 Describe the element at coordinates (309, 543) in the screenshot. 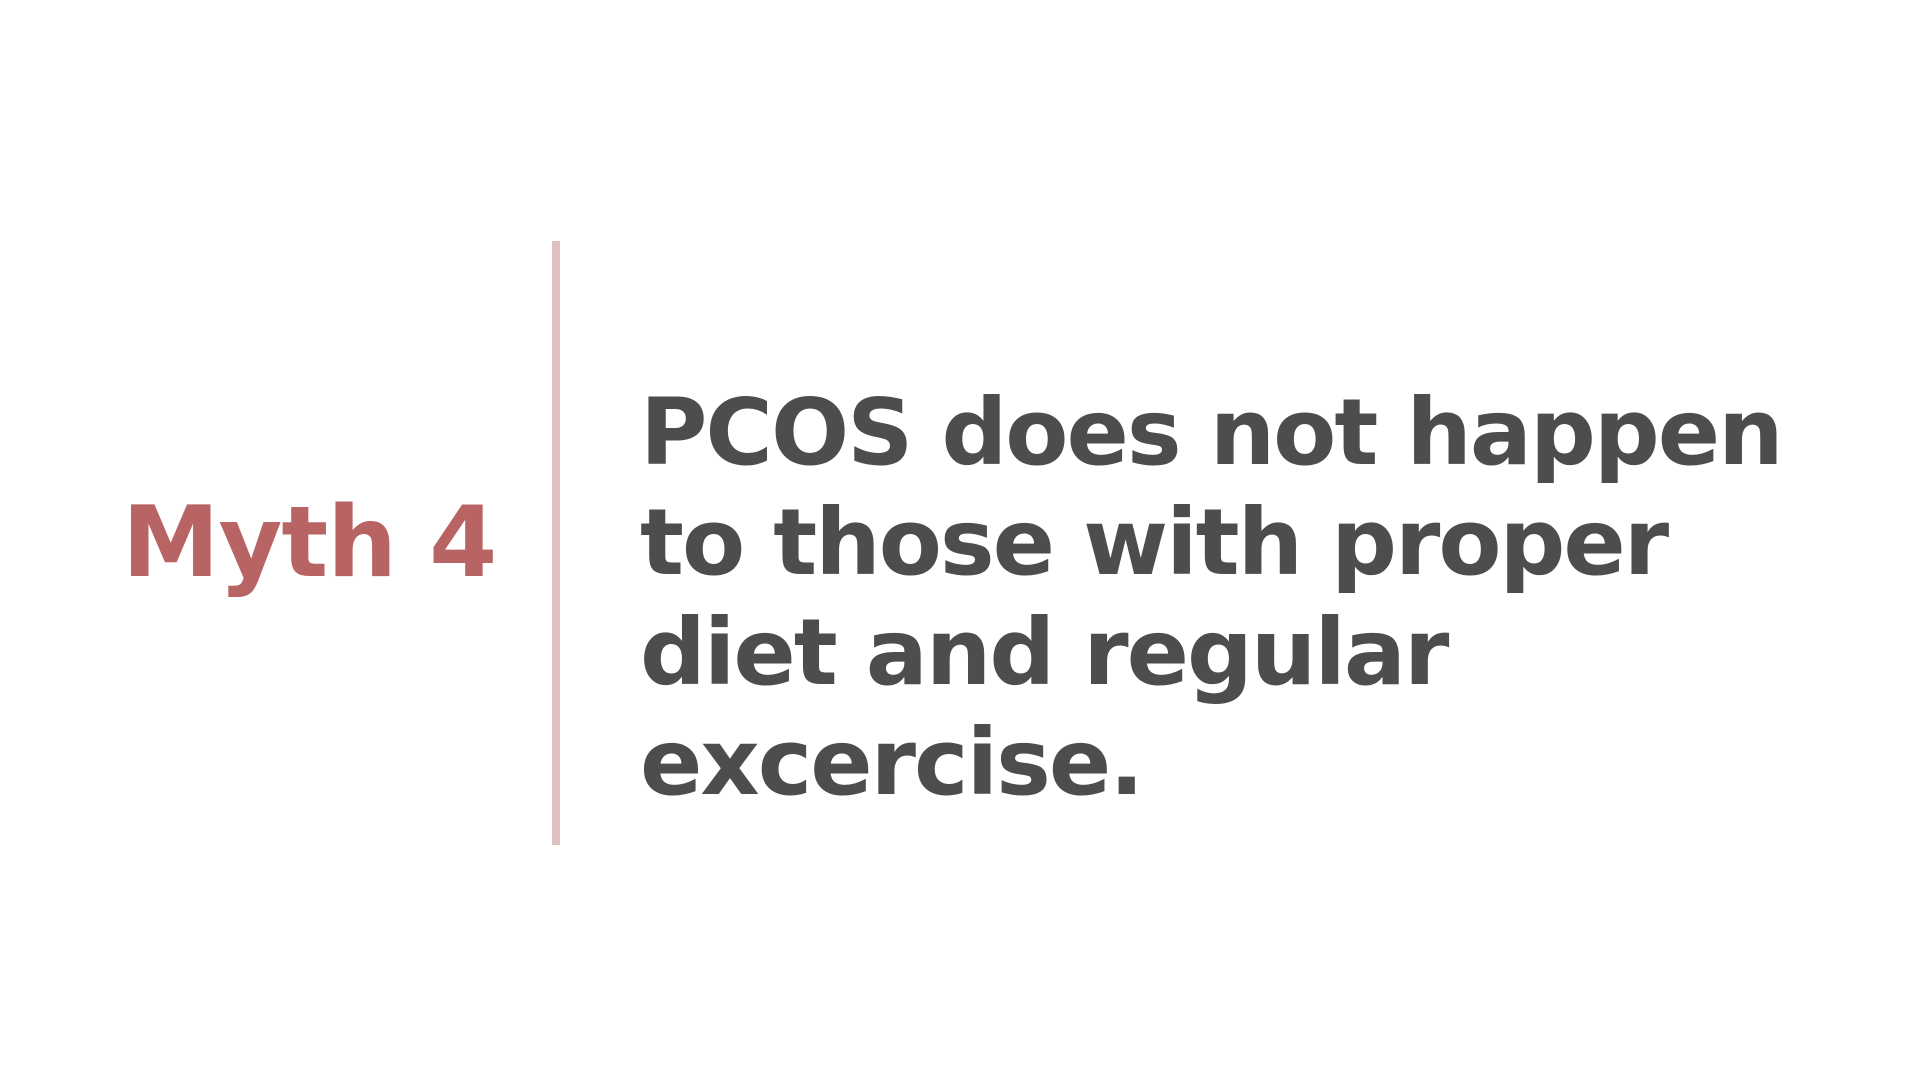

I see `myth-label: Myth 4` at that location.